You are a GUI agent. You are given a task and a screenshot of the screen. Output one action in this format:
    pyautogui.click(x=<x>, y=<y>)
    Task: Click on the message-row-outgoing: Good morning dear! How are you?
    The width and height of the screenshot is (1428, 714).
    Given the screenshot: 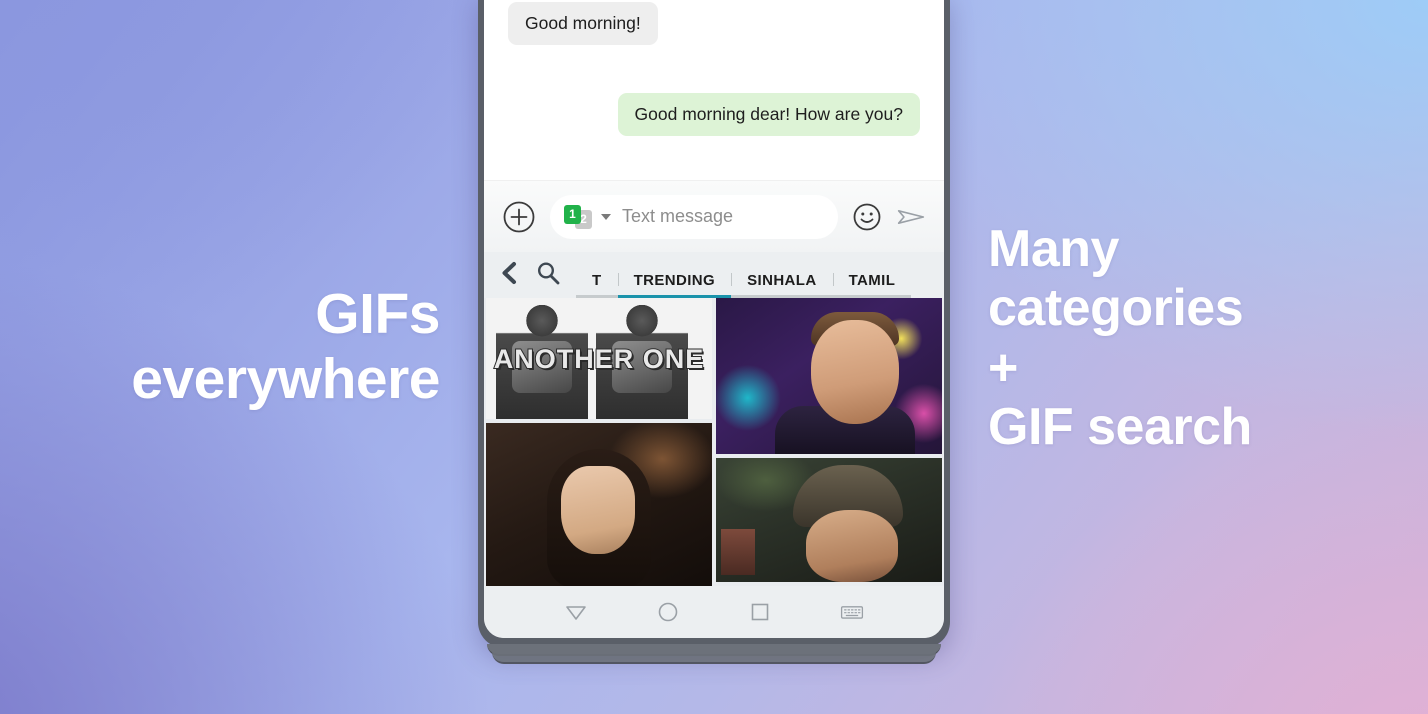 What is the action you would take?
    pyautogui.click(x=714, y=114)
    